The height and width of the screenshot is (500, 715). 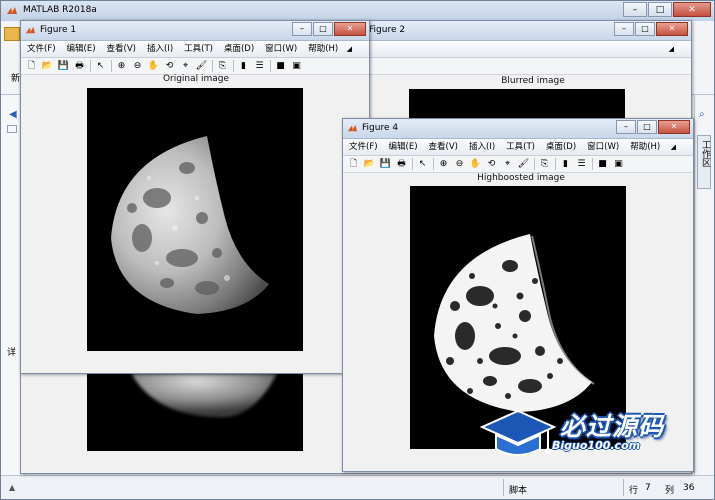 I want to click on main-window-title: MATLAB R2018a, so click(x=60, y=10).